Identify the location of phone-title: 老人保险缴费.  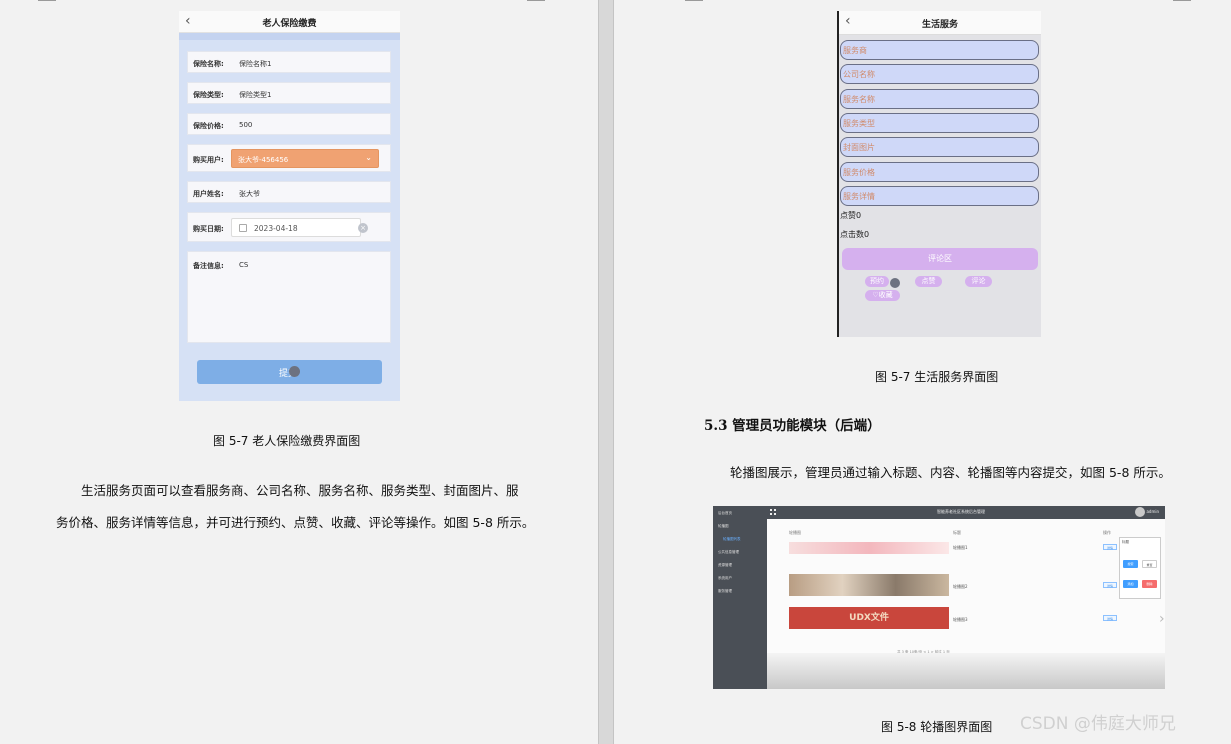
(289, 24).